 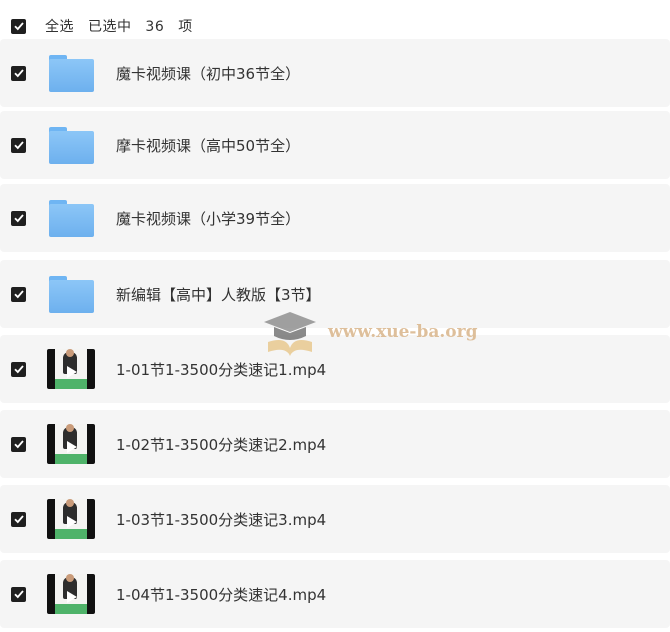 What do you see at coordinates (335, 73) in the screenshot?
I see `list-item: 魔卡视频课（初中36节全）` at bounding box center [335, 73].